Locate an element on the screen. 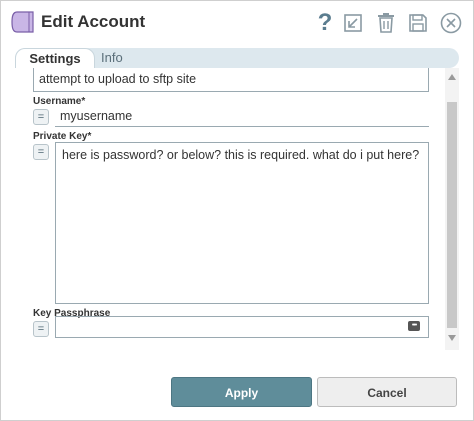 This screenshot has width=474, height=421. username-label: Username* is located at coordinates (59, 101).